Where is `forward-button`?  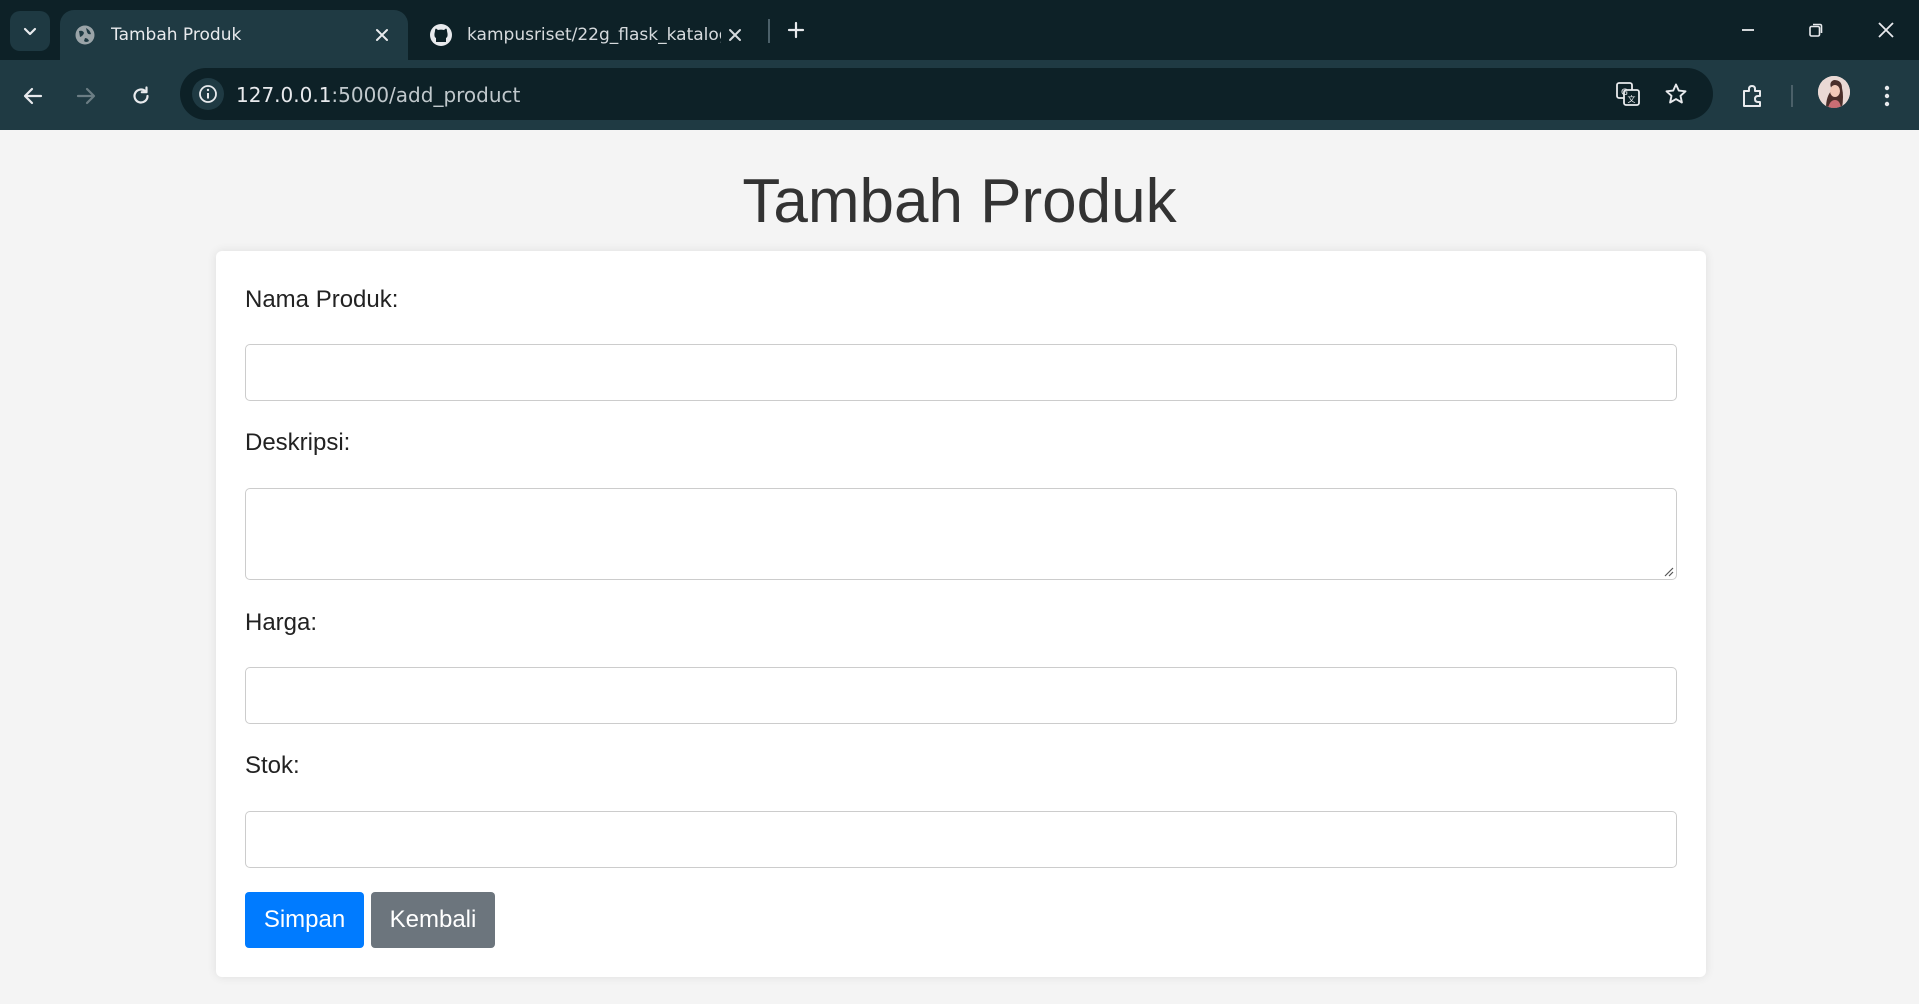
forward-button is located at coordinates (86, 96).